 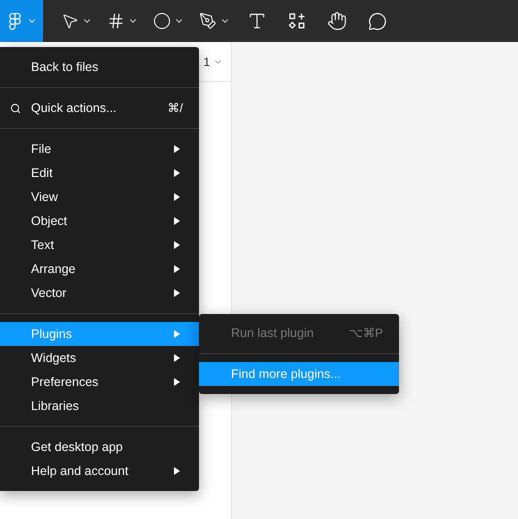 What do you see at coordinates (99, 108) in the screenshot?
I see `menu-item: Quick actions... ⌘/` at bounding box center [99, 108].